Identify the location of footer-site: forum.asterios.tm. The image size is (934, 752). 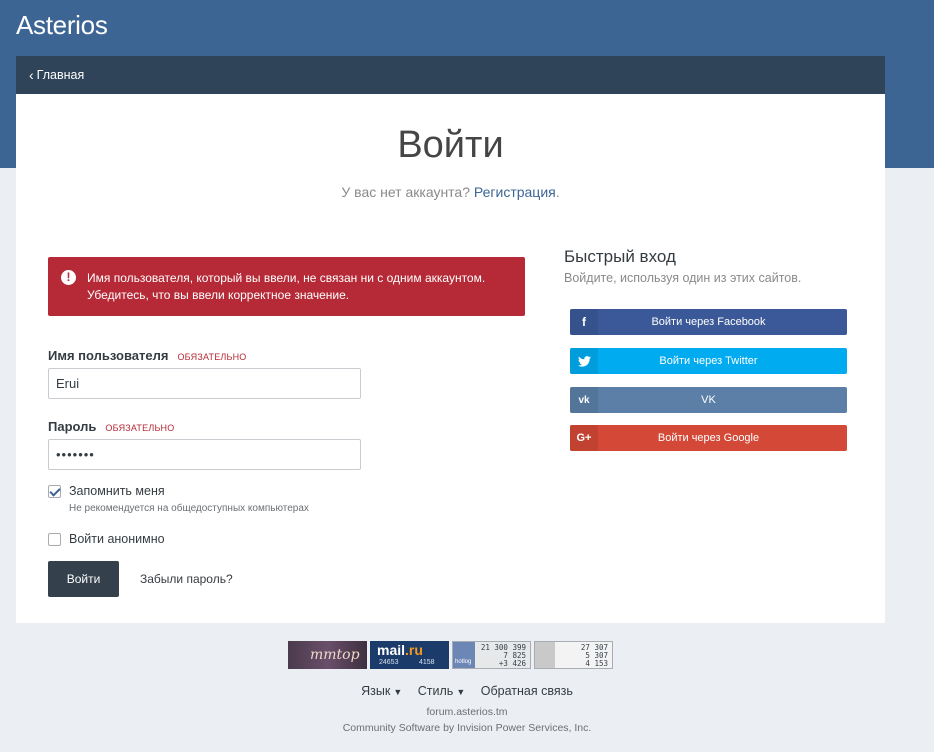
(467, 712).